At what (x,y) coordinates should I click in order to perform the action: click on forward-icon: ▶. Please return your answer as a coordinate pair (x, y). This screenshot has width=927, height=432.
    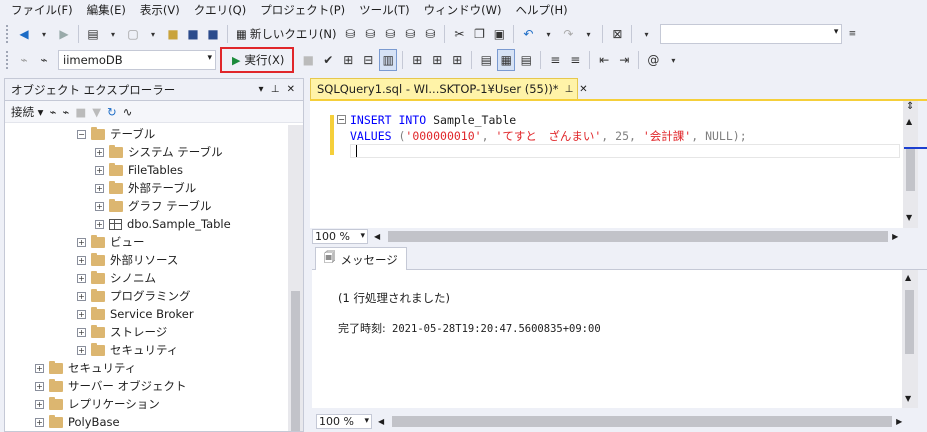
    Looking at the image, I should click on (64, 34).